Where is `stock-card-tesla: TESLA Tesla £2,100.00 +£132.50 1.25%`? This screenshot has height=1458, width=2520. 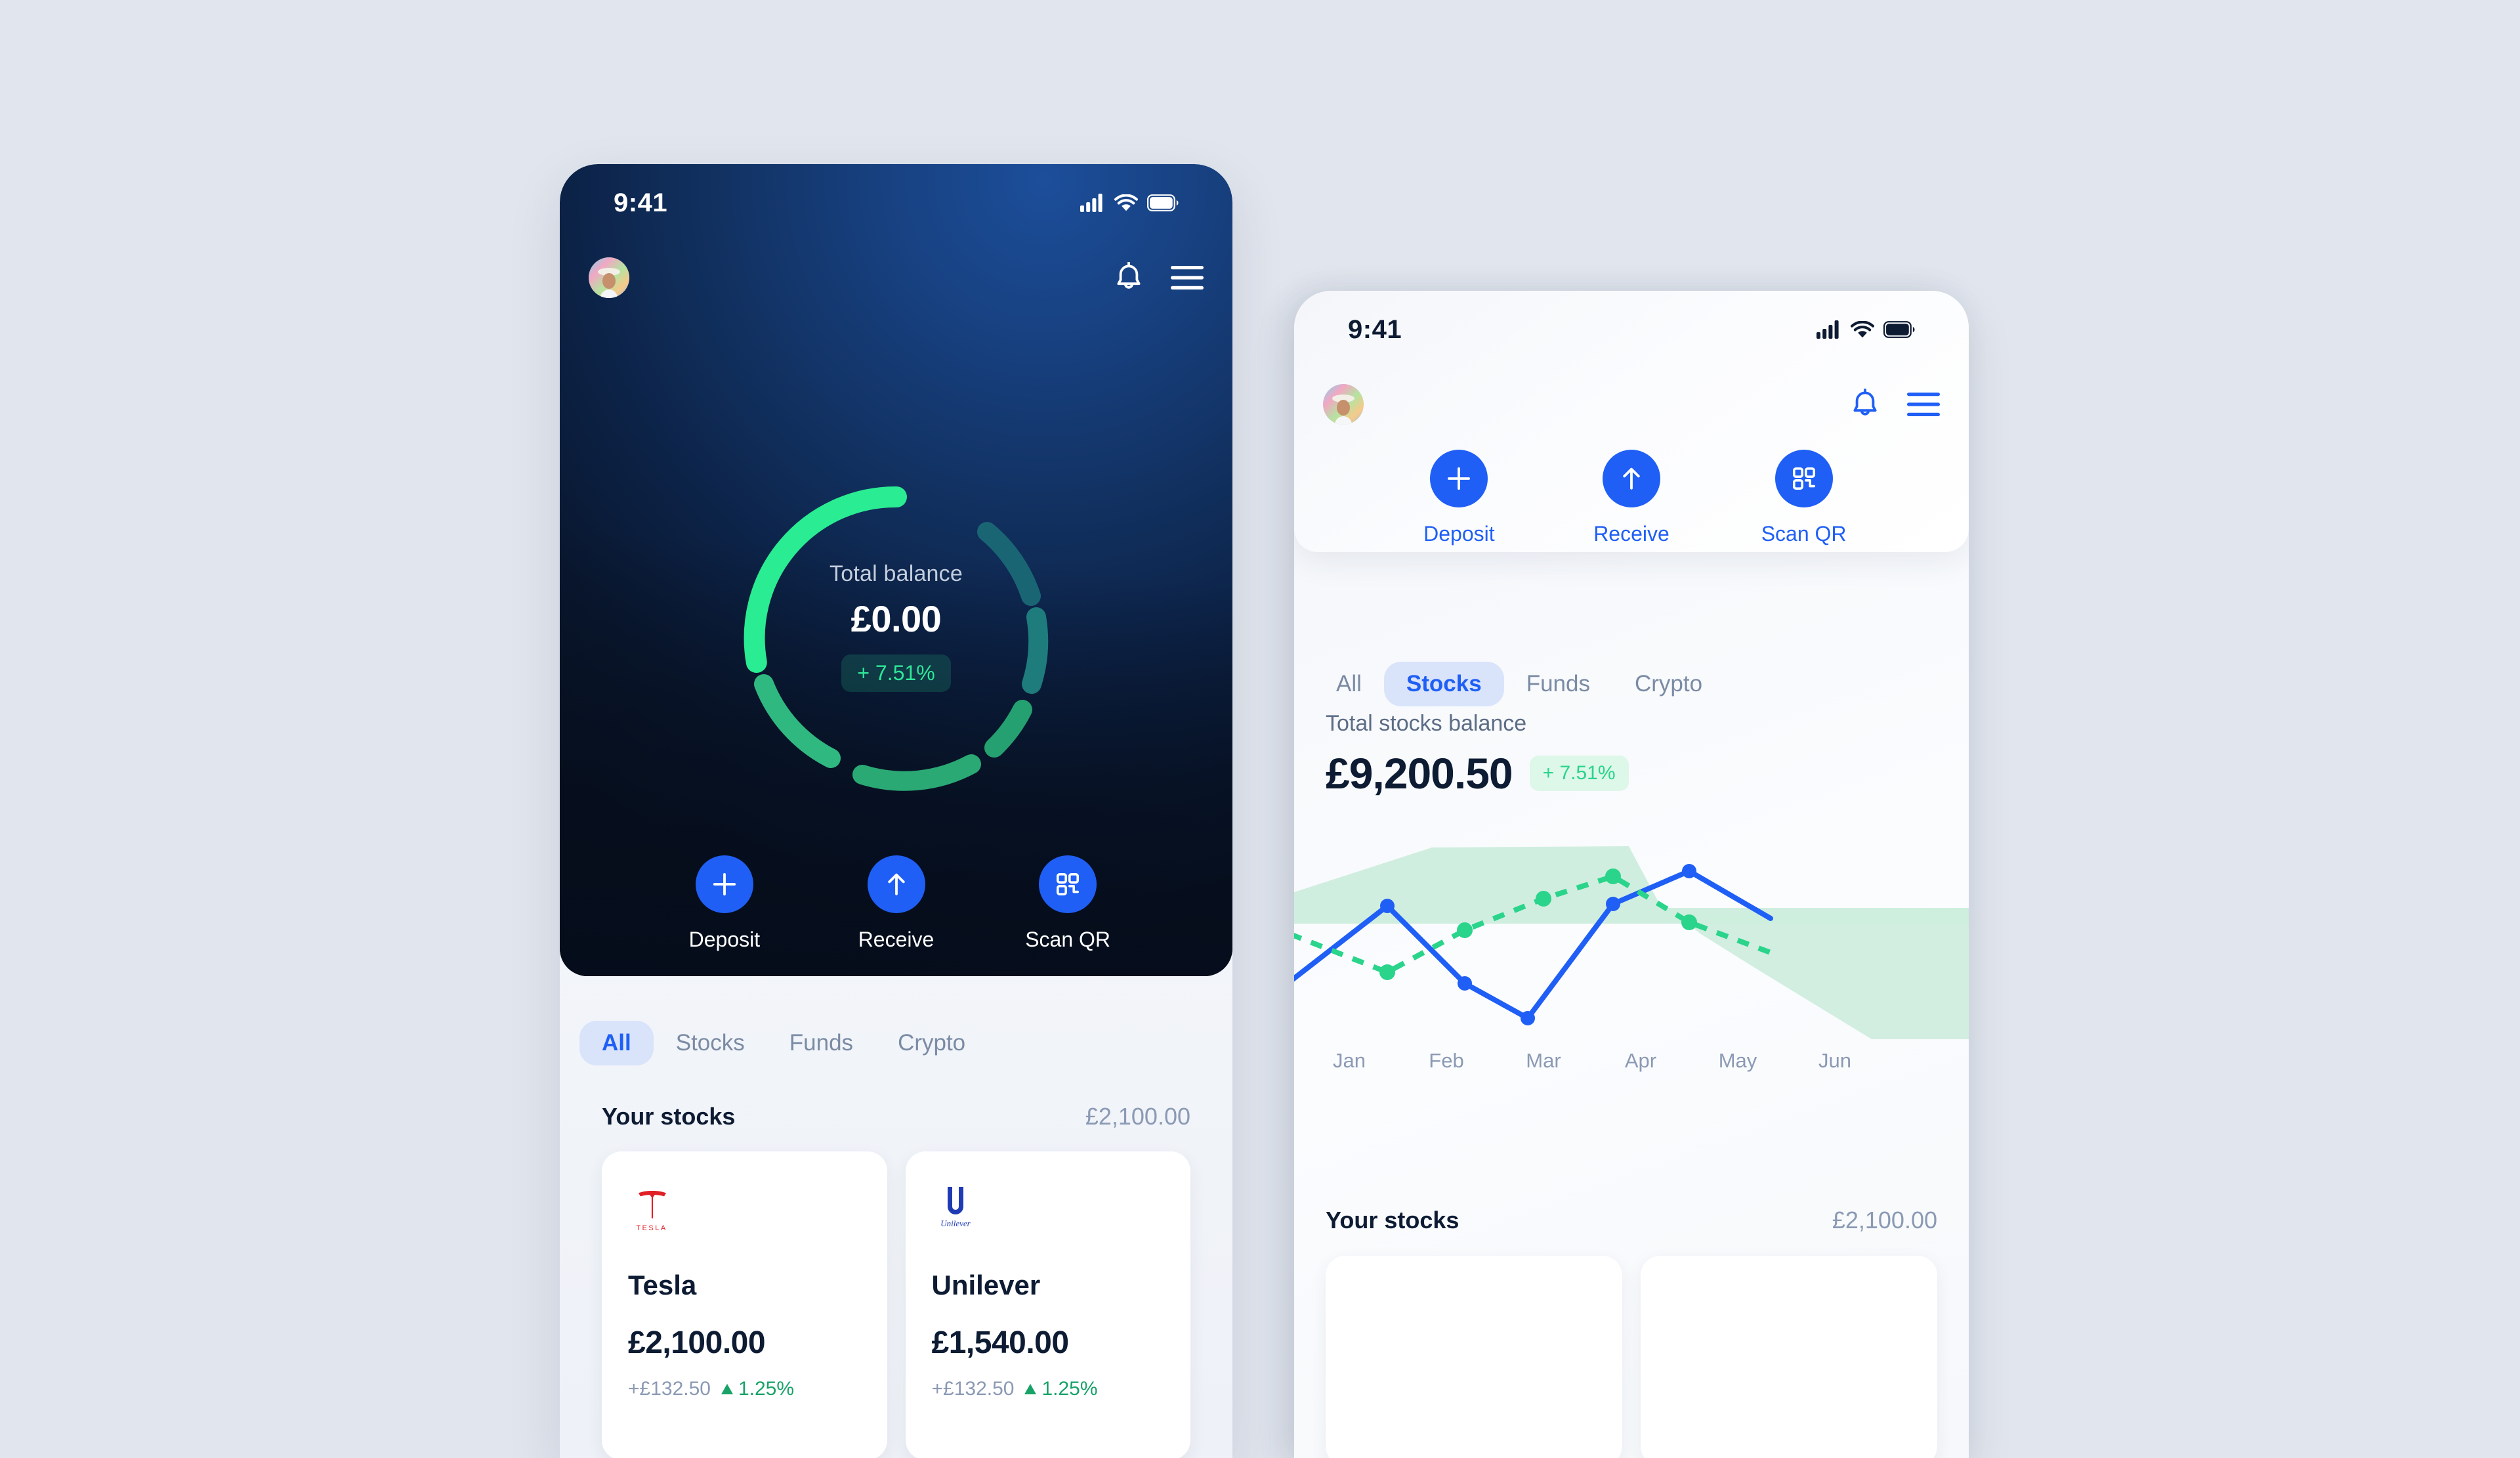
stock-card-tesla: TESLA Tesla £2,100.00 +£132.50 1.25% is located at coordinates (744, 1304).